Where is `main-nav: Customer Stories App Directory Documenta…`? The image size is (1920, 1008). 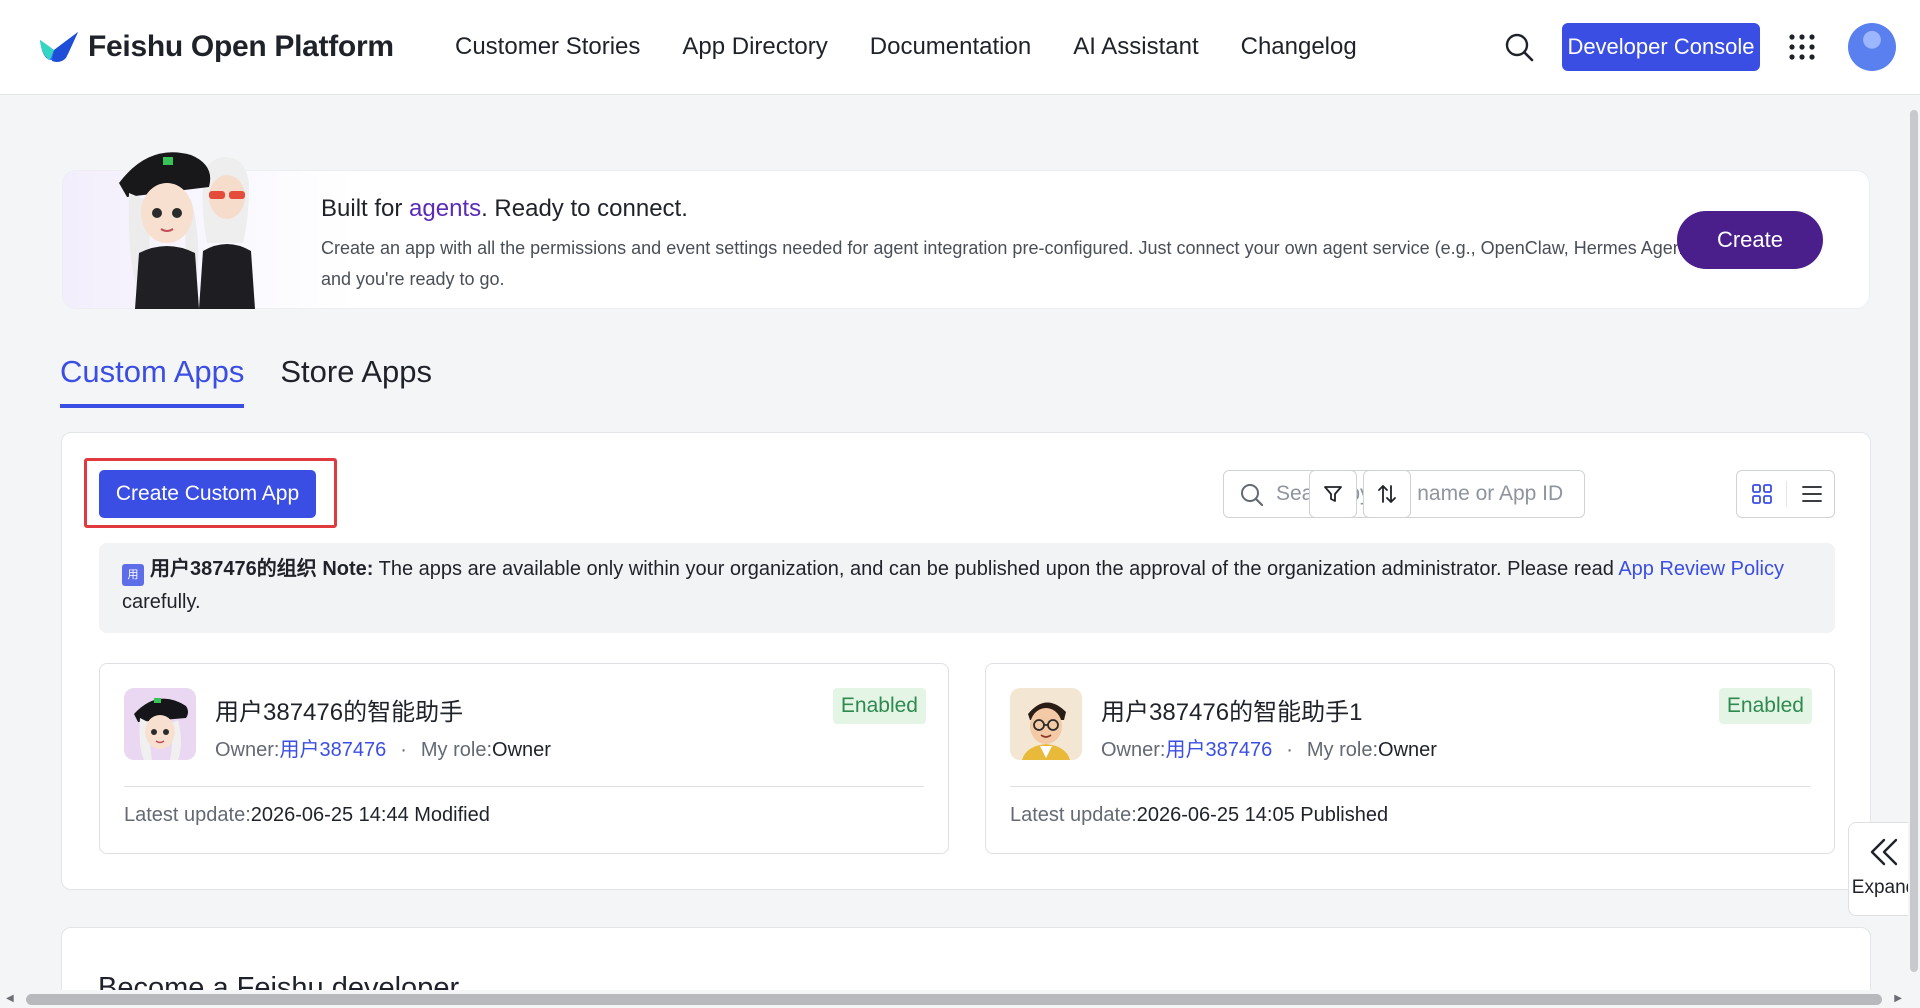 main-nav: Customer Stories App Directory Documenta… is located at coordinates (927, 47).